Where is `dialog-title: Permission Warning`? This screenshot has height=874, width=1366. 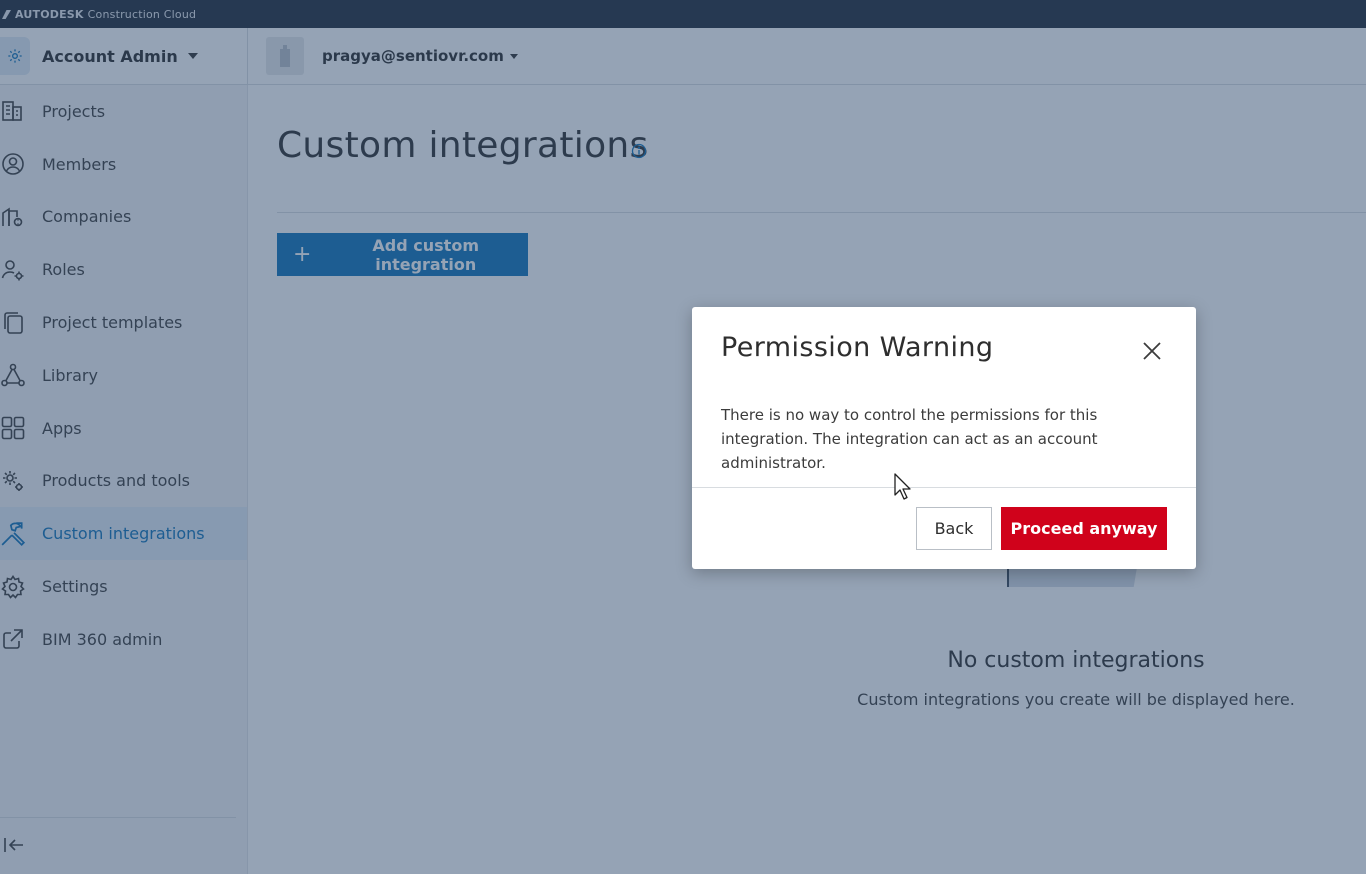 dialog-title: Permission Warning is located at coordinates (857, 347).